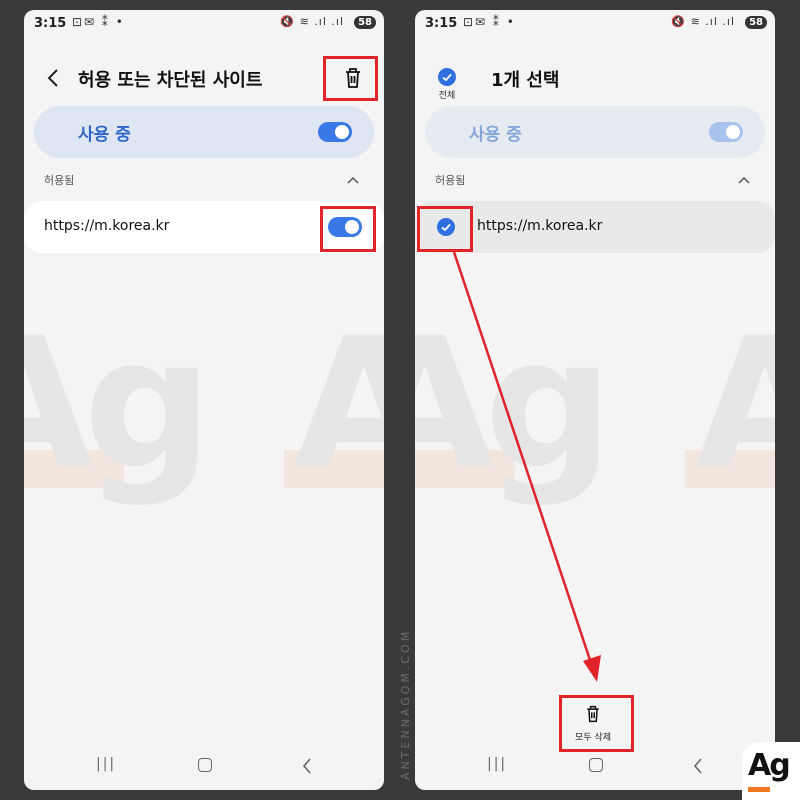 This screenshot has height=800, width=800. Describe the element at coordinates (769, 765) in the screenshot. I see `logo-text: Ag` at that location.